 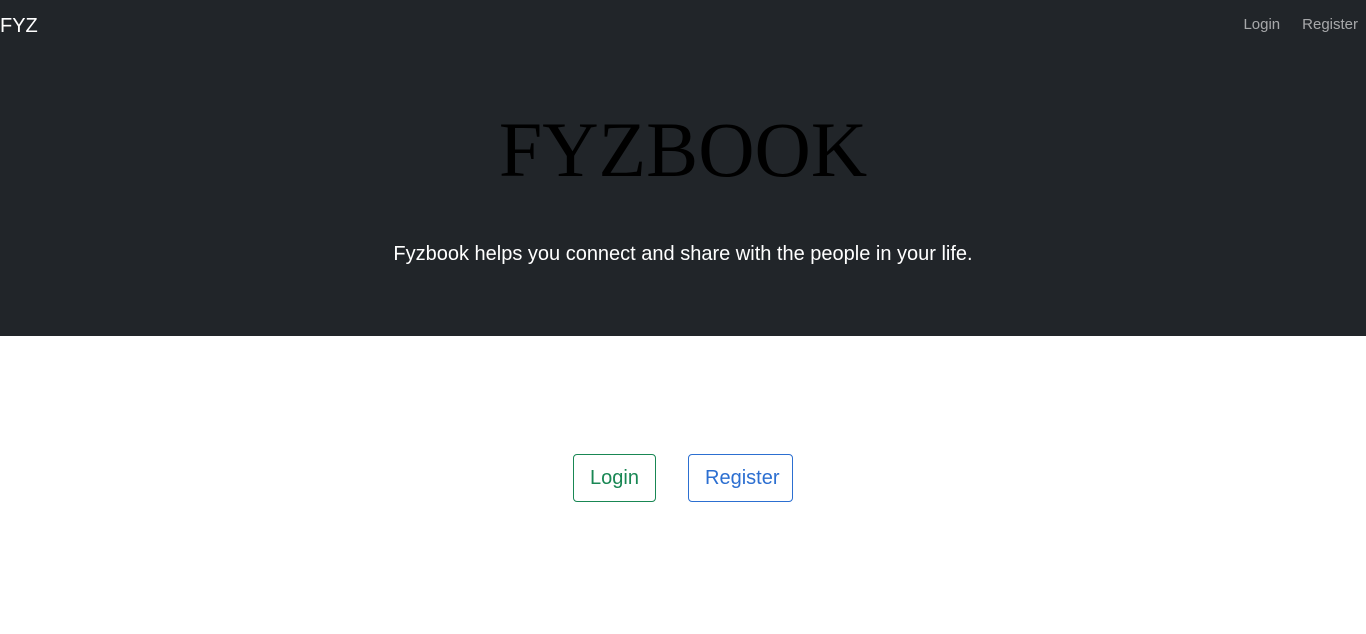 What do you see at coordinates (1300, 25) in the screenshot?
I see `navbar-links: Login Register` at bounding box center [1300, 25].